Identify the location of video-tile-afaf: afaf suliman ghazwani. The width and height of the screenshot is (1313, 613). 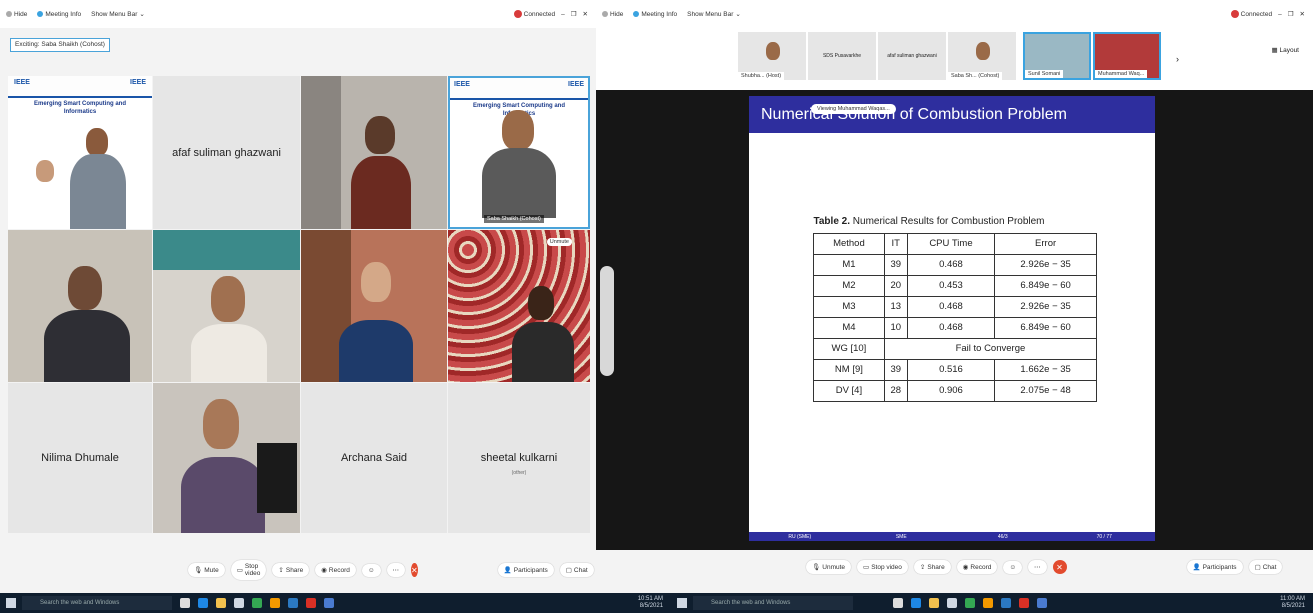
(226, 152).